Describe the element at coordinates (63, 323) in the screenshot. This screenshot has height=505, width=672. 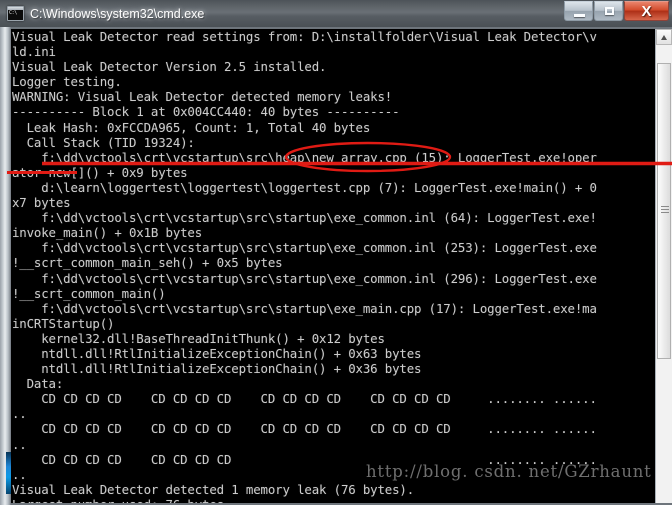
I see `console-line: inCRTStartup()` at that location.